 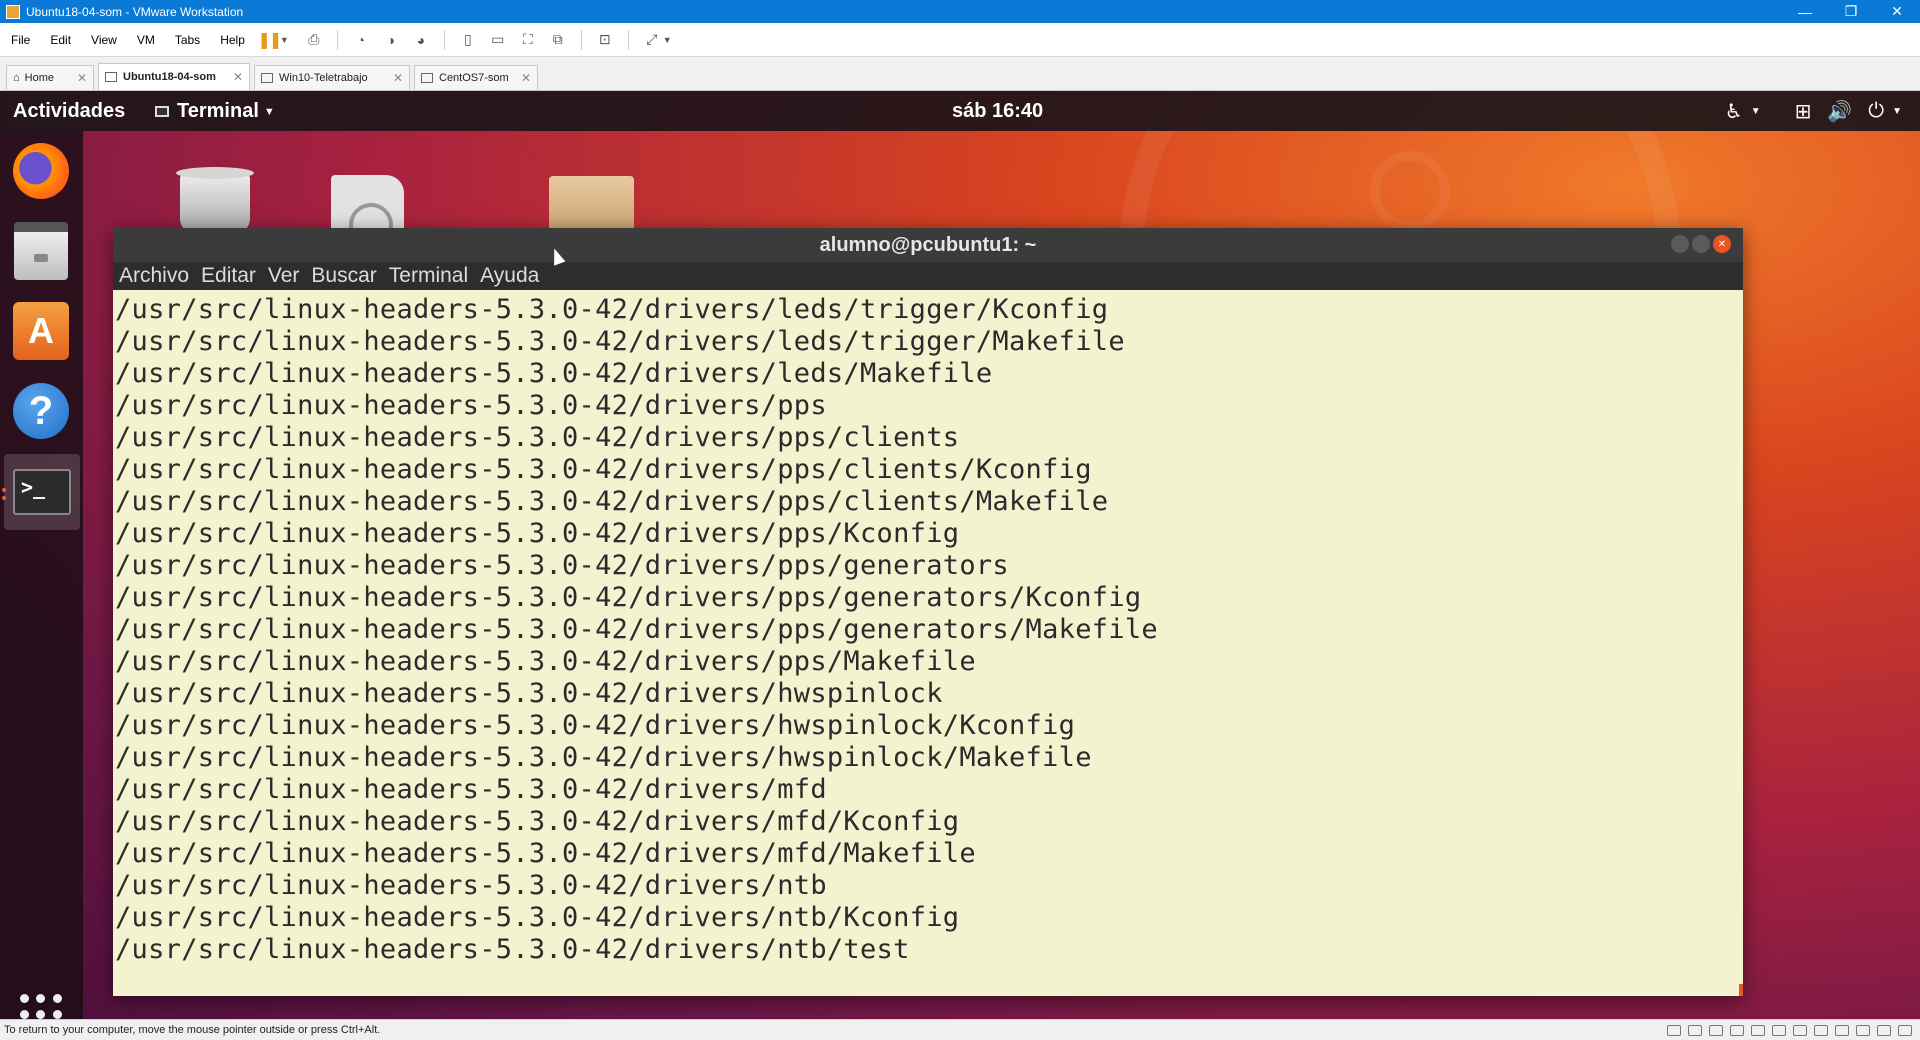 I want to click on menu-tabs: Tabs, so click(x=186, y=40).